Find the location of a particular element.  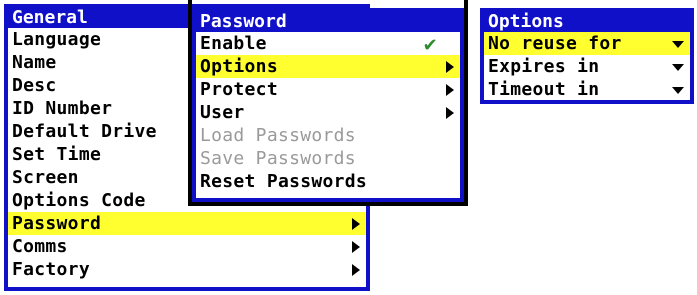

password-menu-shadow-bottom is located at coordinates (328, 204).